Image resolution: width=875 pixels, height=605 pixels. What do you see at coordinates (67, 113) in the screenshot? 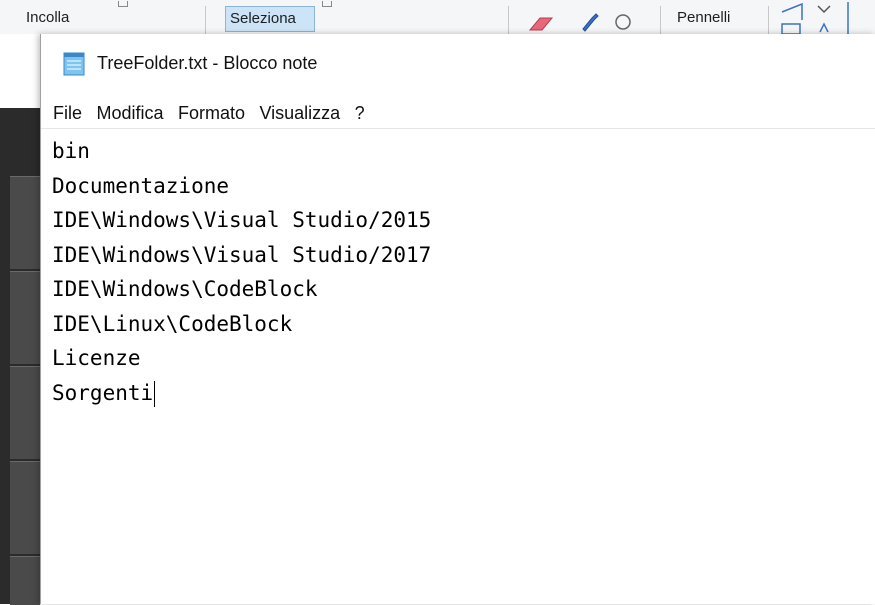
I see `menu-file: File` at bounding box center [67, 113].